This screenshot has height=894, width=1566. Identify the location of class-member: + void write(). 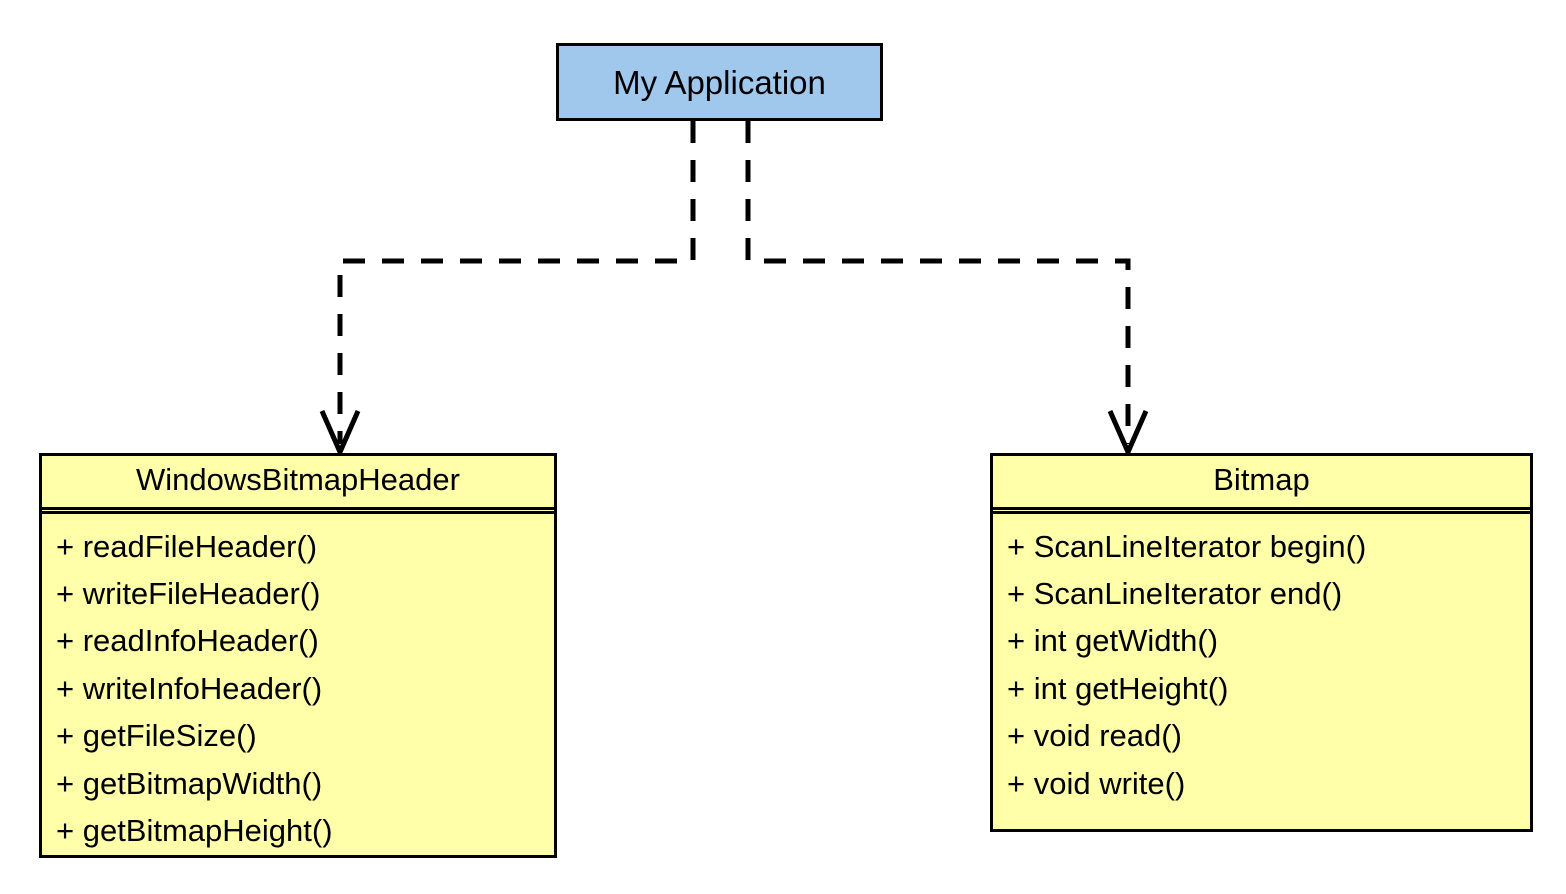
(1096, 783).